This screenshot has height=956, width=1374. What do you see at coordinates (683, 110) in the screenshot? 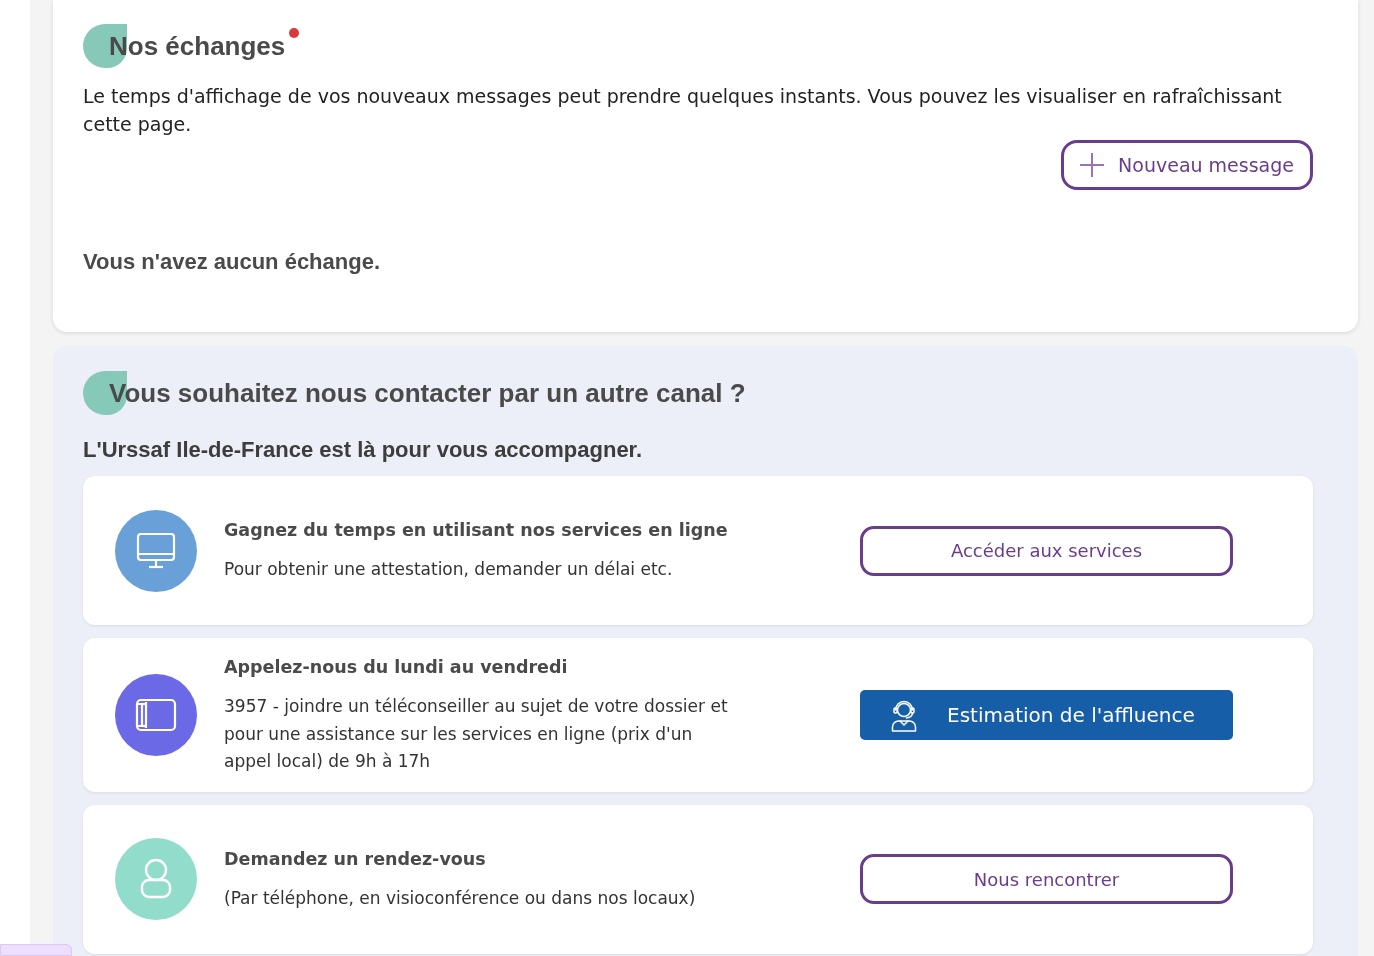
I see `info-text: Le temps d'affichage de vos nouveaux messages peut prendre quelques instants. Vous pouvez les visualiser en rafraîchissant cette page.` at bounding box center [683, 110].